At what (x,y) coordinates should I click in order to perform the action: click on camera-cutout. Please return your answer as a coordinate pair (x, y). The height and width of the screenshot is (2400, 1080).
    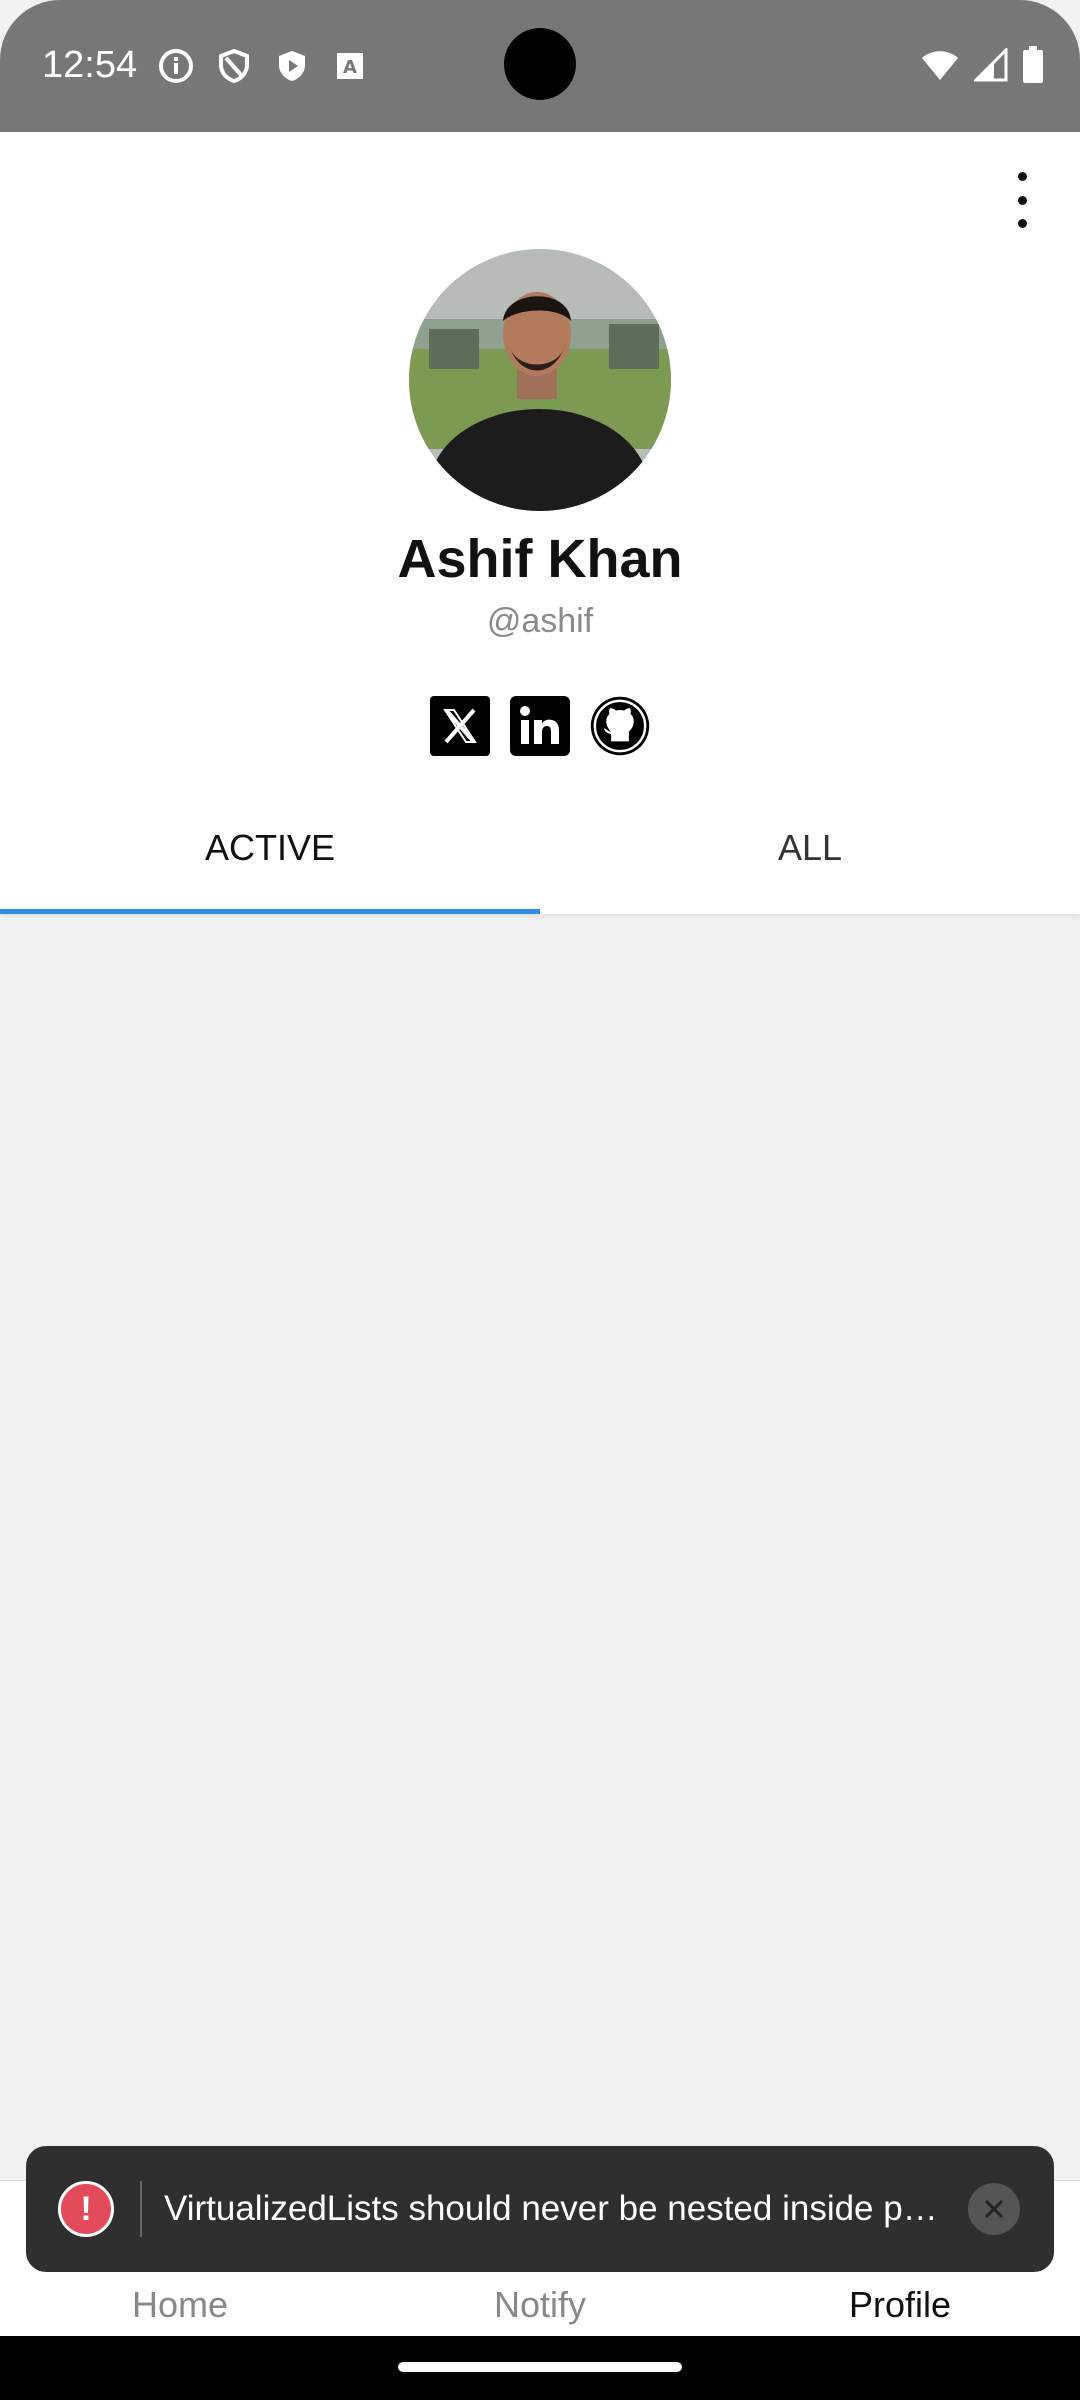
    Looking at the image, I should click on (540, 64).